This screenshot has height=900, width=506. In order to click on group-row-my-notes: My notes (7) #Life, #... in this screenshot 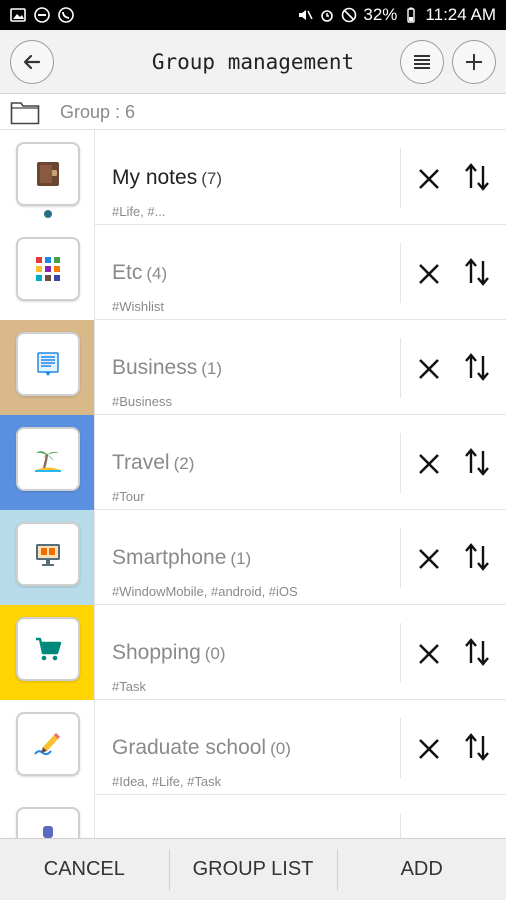, I will do `click(253, 177)`.